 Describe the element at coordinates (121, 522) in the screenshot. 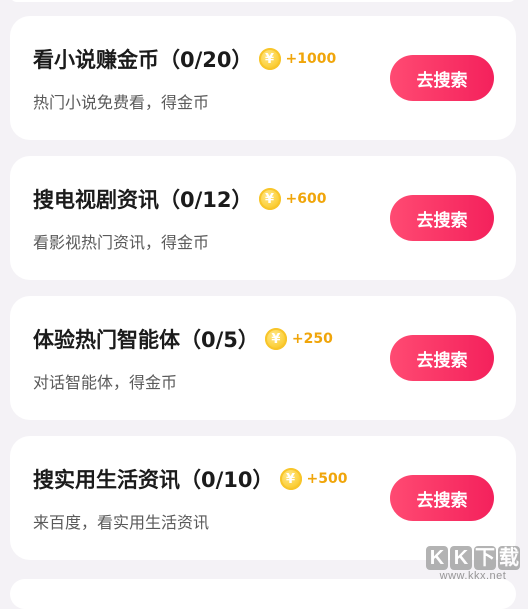

I see `task-description: 来百度，看实用生活资讯` at that location.